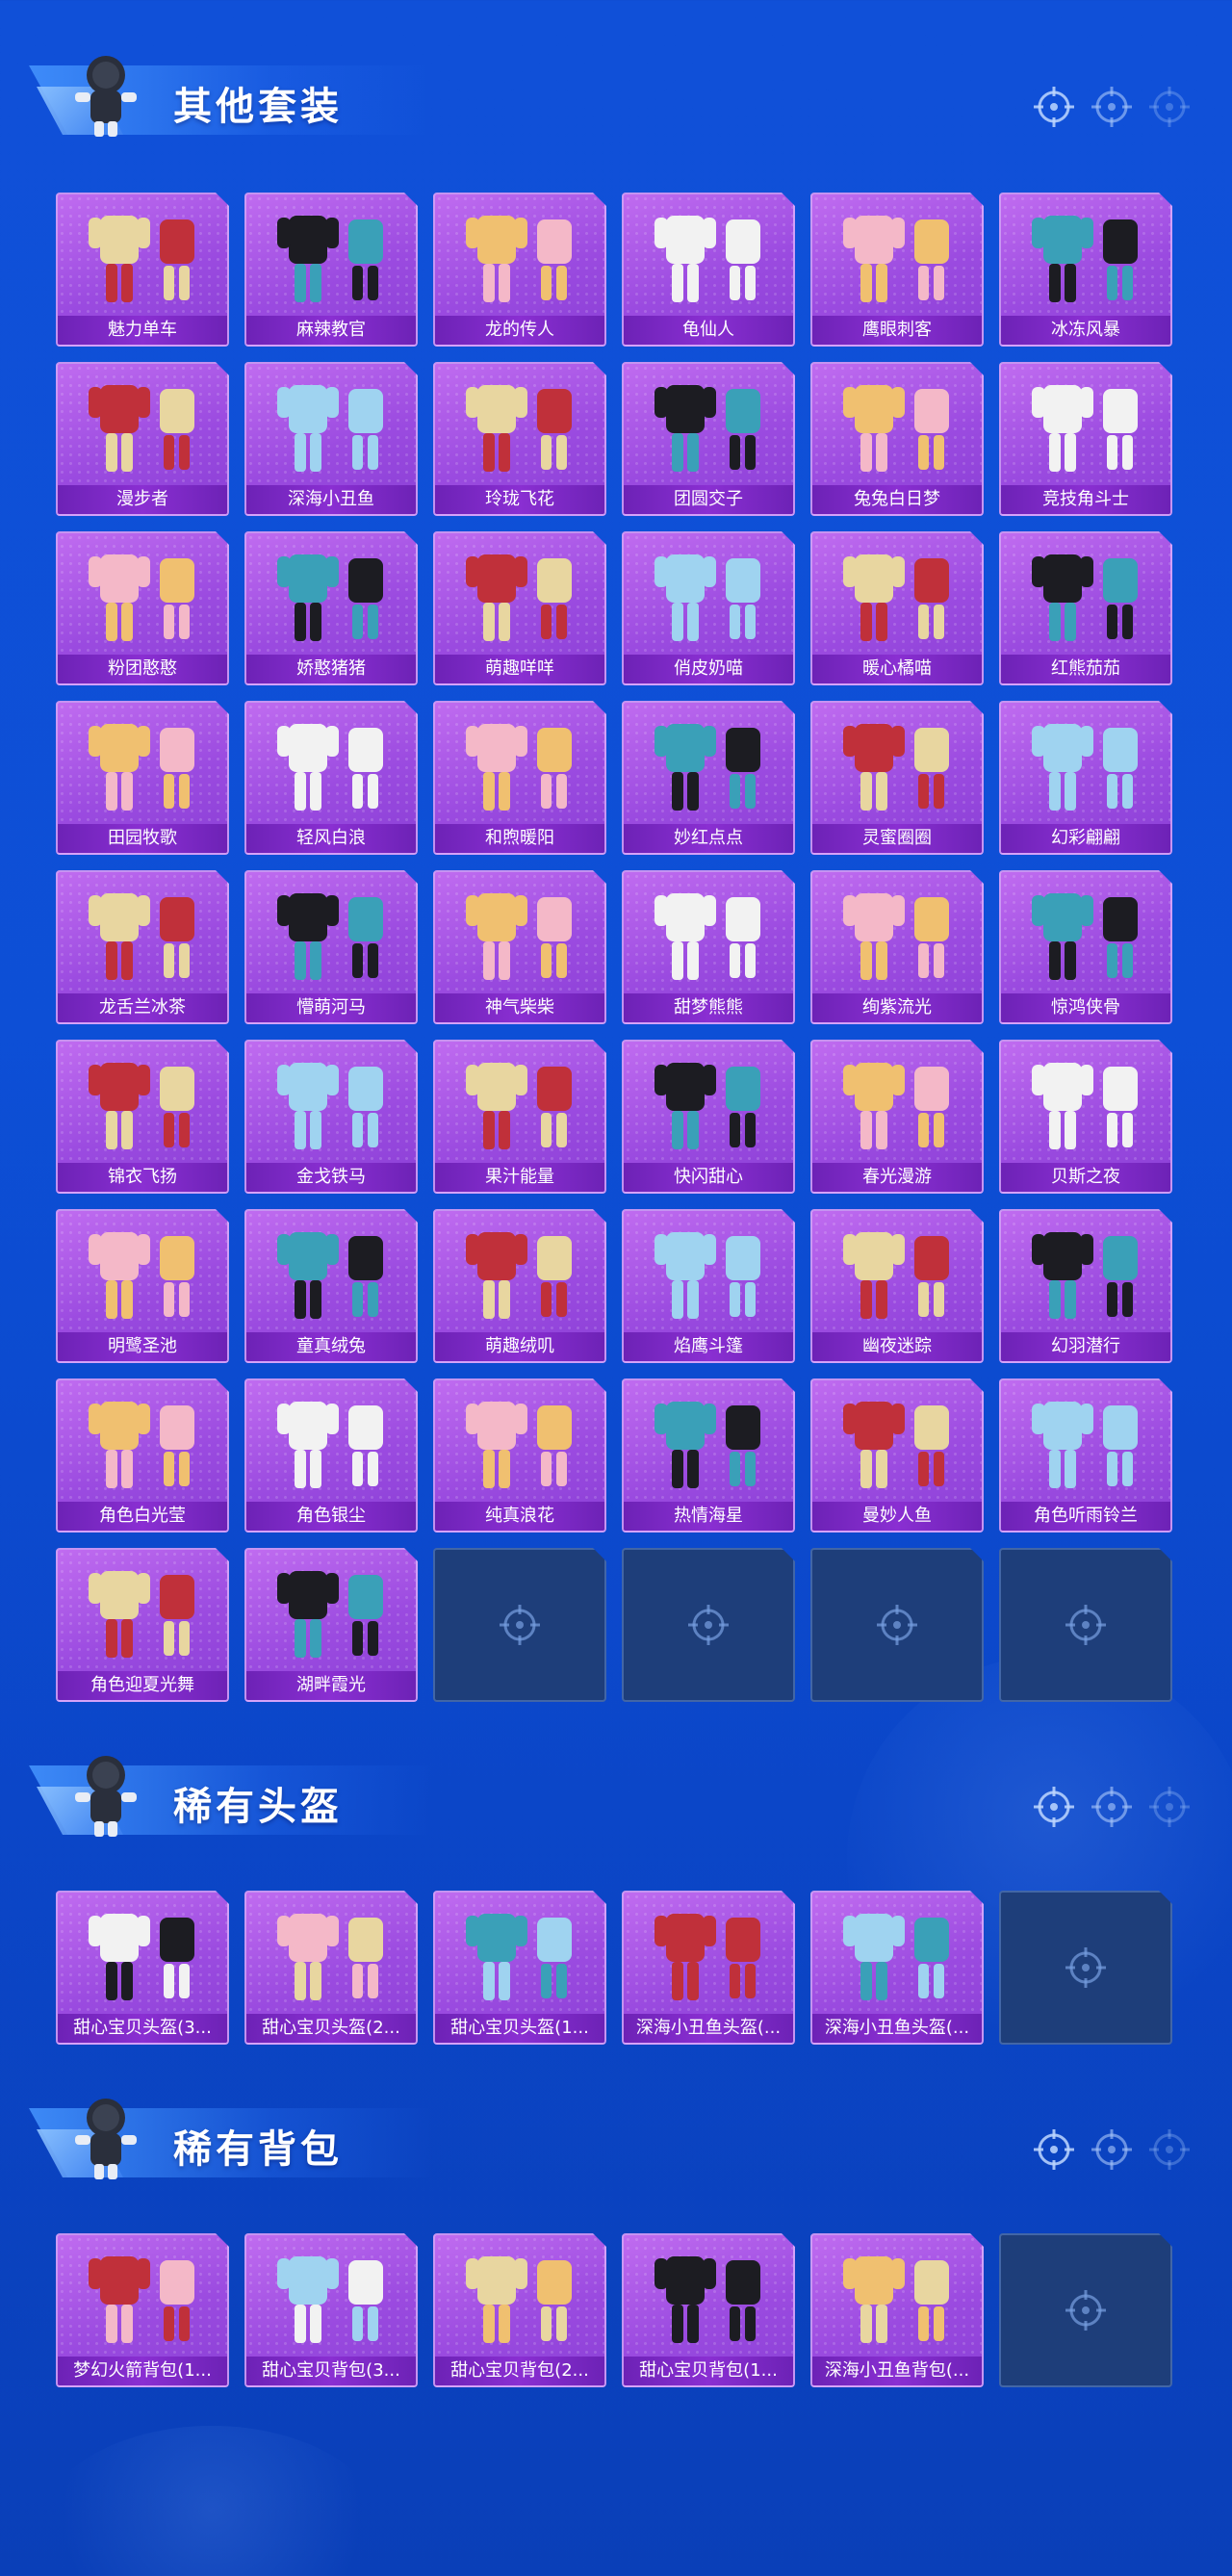  Describe the element at coordinates (331, 1625) in the screenshot. I see `item-card: 湖畔霞光` at that location.